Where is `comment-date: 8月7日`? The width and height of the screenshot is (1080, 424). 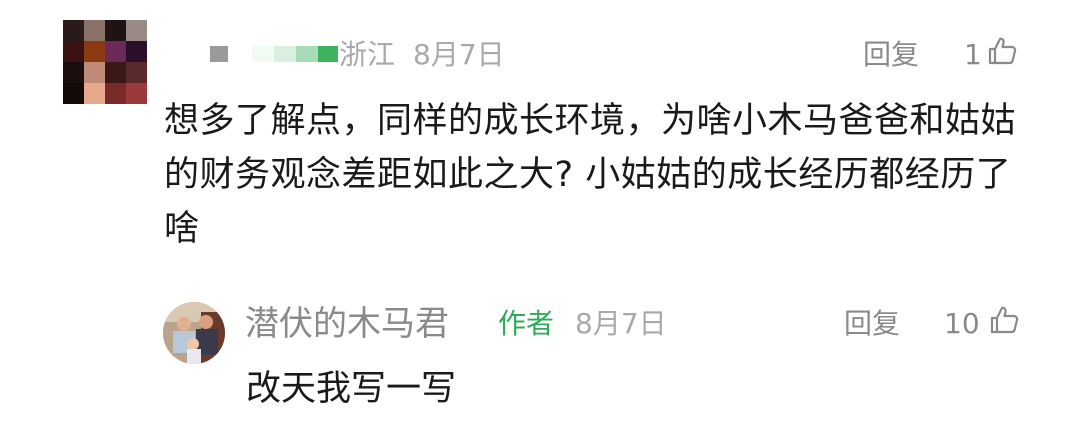
comment-date: 8月7日 is located at coordinates (459, 54).